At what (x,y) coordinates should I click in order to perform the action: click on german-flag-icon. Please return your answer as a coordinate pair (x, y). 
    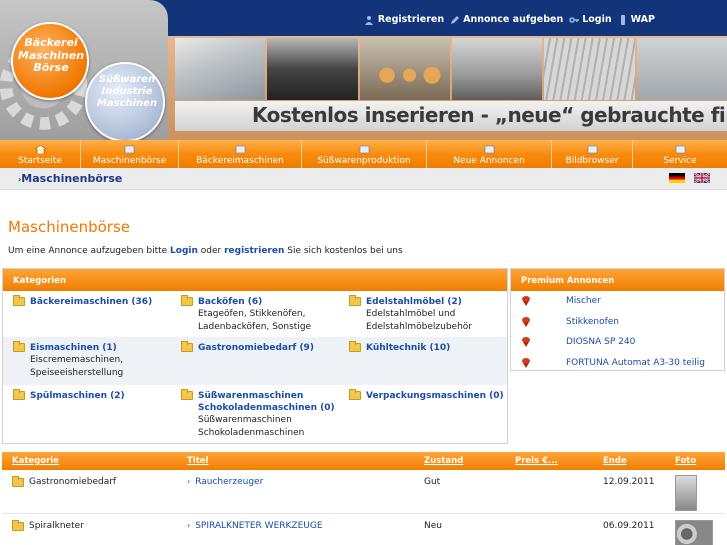
    Looking at the image, I should click on (677, 178).